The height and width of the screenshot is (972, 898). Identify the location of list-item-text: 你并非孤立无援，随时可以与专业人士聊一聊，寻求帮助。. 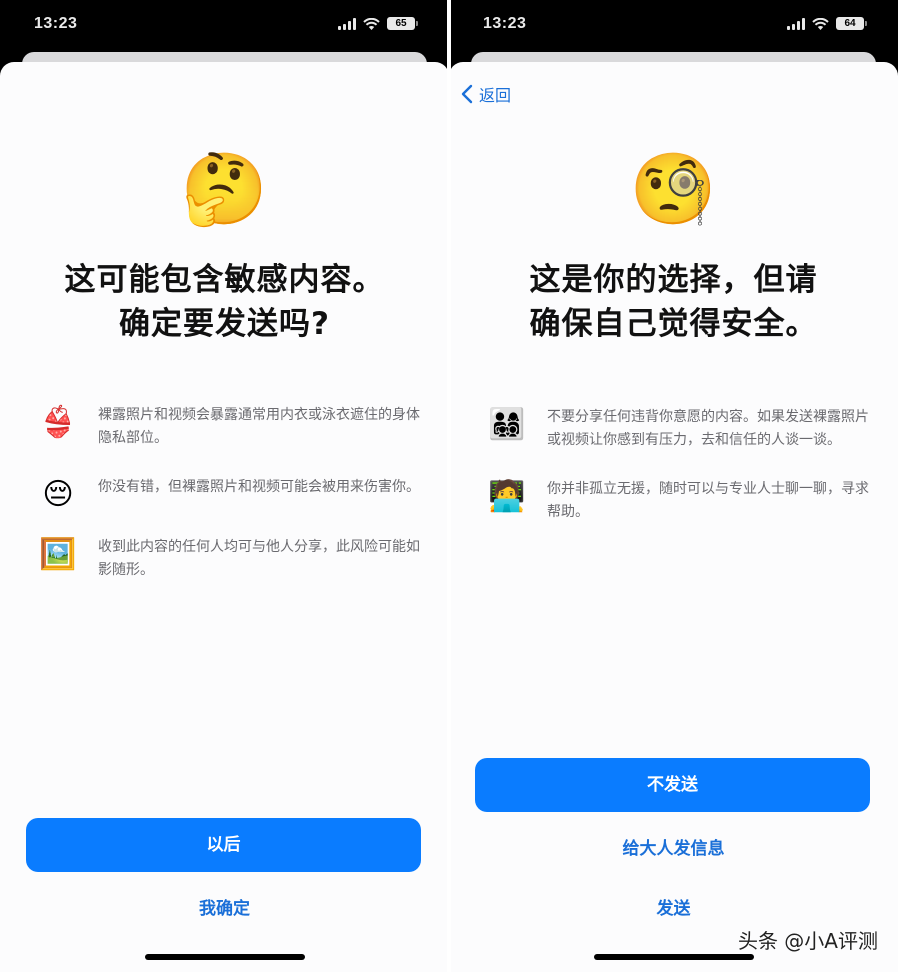
(708, 500).